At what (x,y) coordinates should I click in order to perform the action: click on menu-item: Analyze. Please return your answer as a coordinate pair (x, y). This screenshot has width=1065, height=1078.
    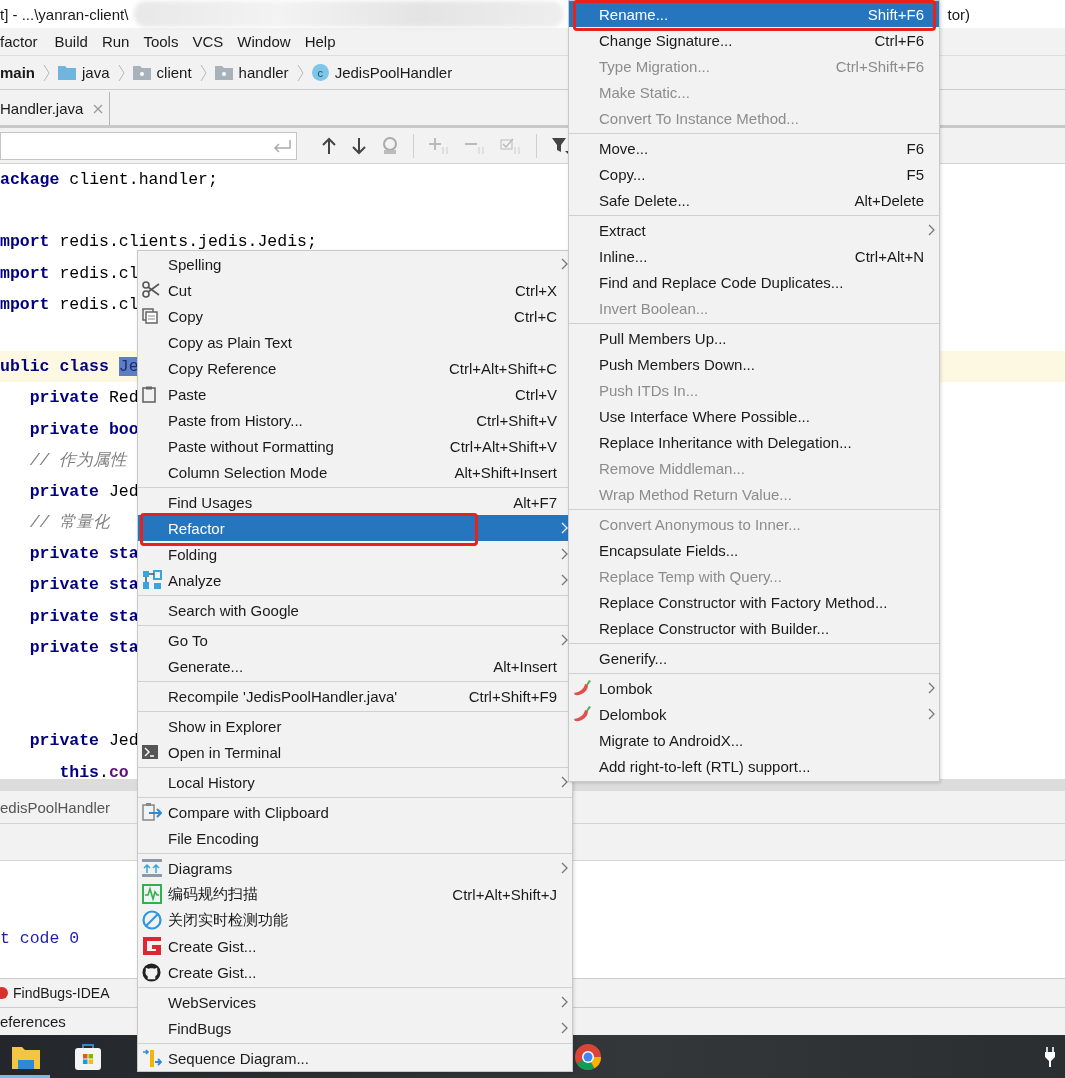
    Looking at the image, I should click on (355, 580).